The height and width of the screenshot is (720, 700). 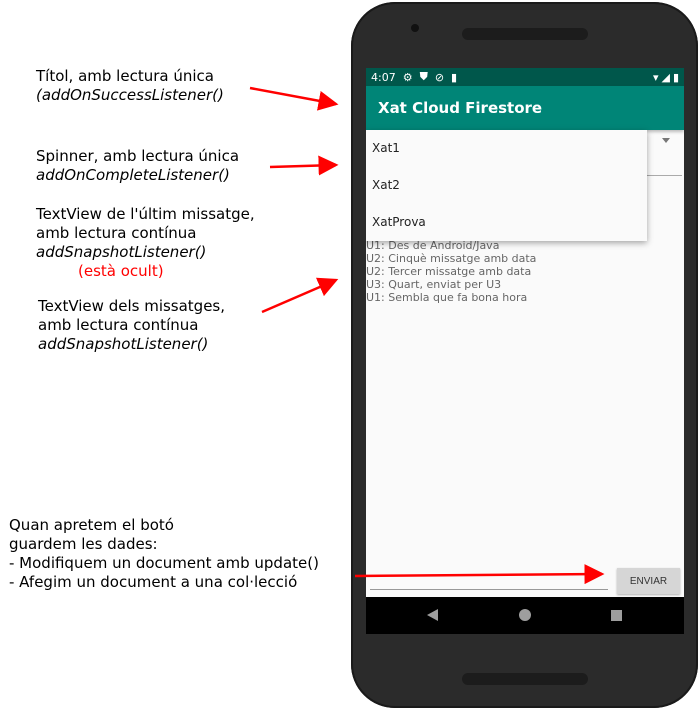 I want to click on arrow-title, so click(x=294, y=98).